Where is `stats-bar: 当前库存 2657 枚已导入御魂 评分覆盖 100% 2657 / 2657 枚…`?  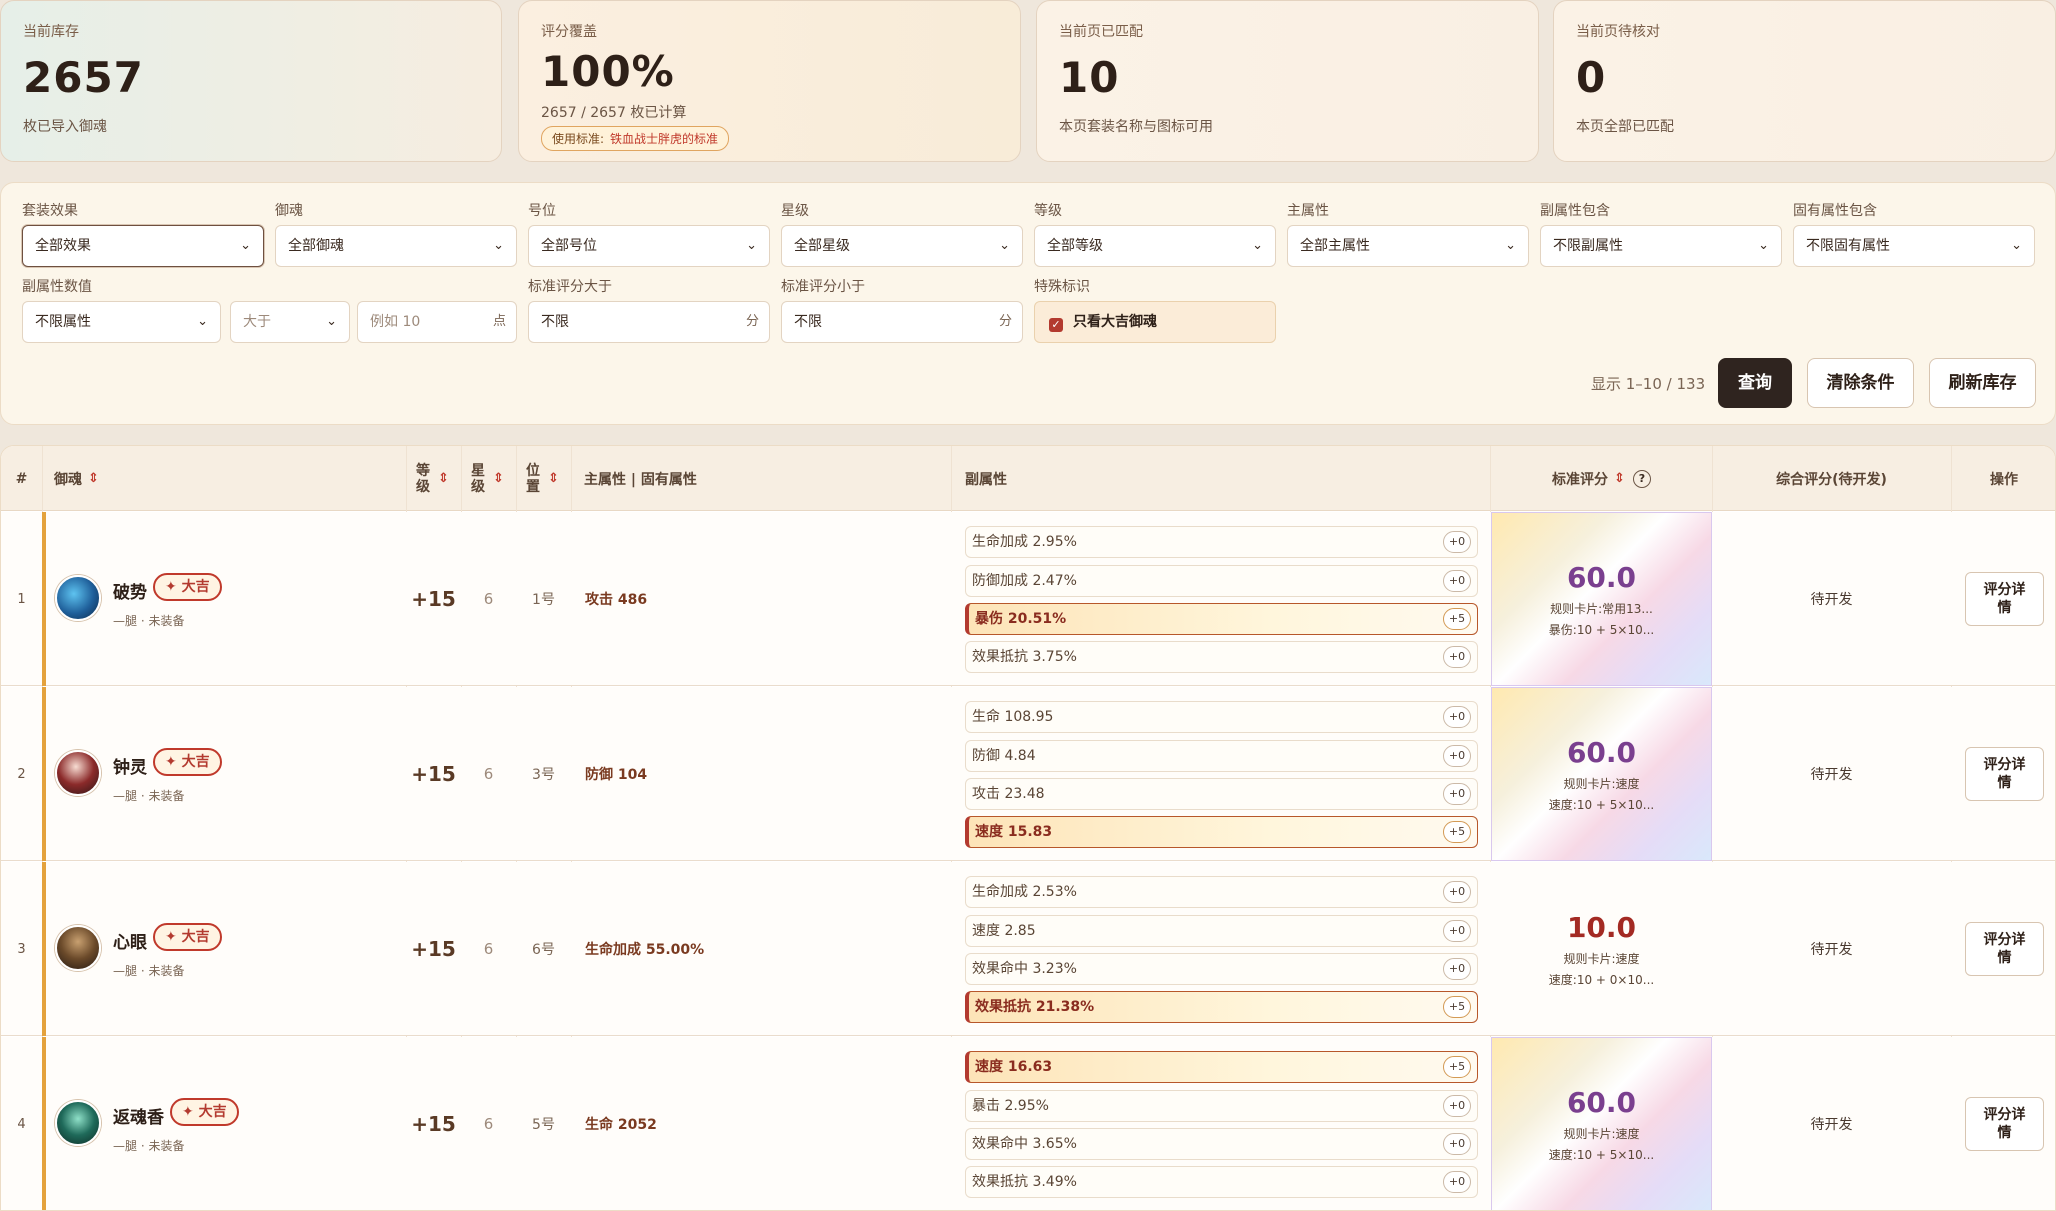
stats-bar: 当前库存 2657 枚已导入御魂 评分覆盖 100% 2657 / 2657 枚… is located at coordinates (1028, 81).